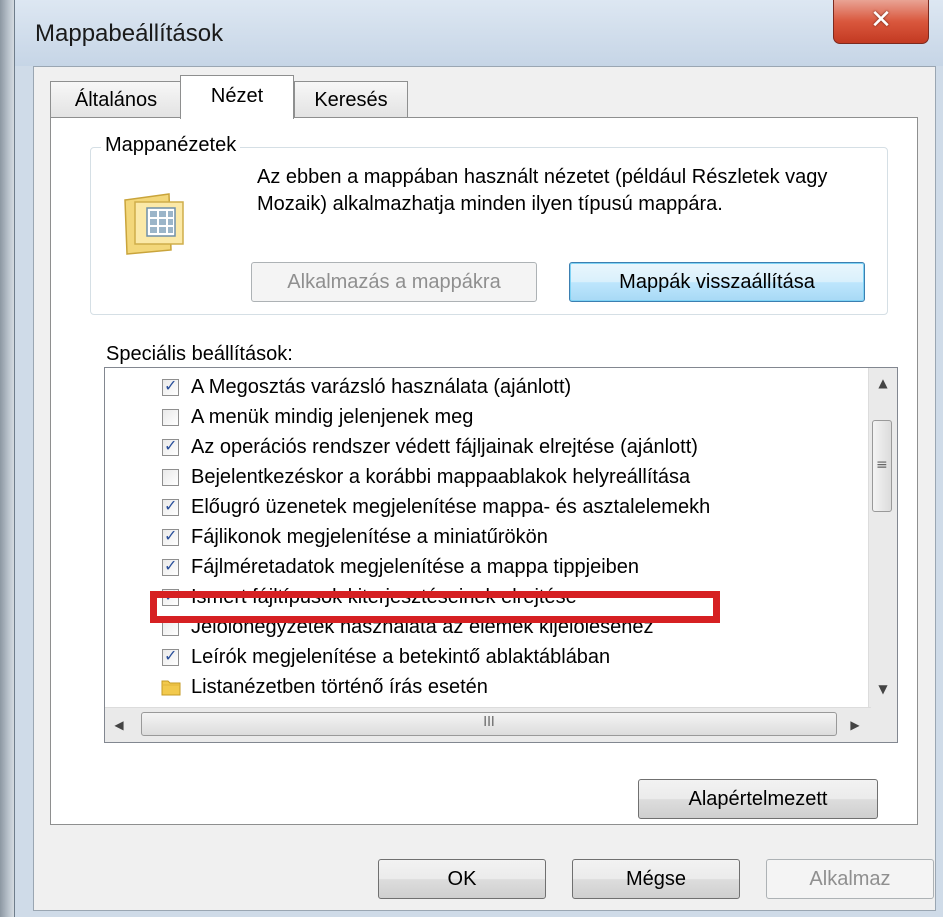 The image size is (943, 917). I want to click on folder-icon, so click(171, 688).